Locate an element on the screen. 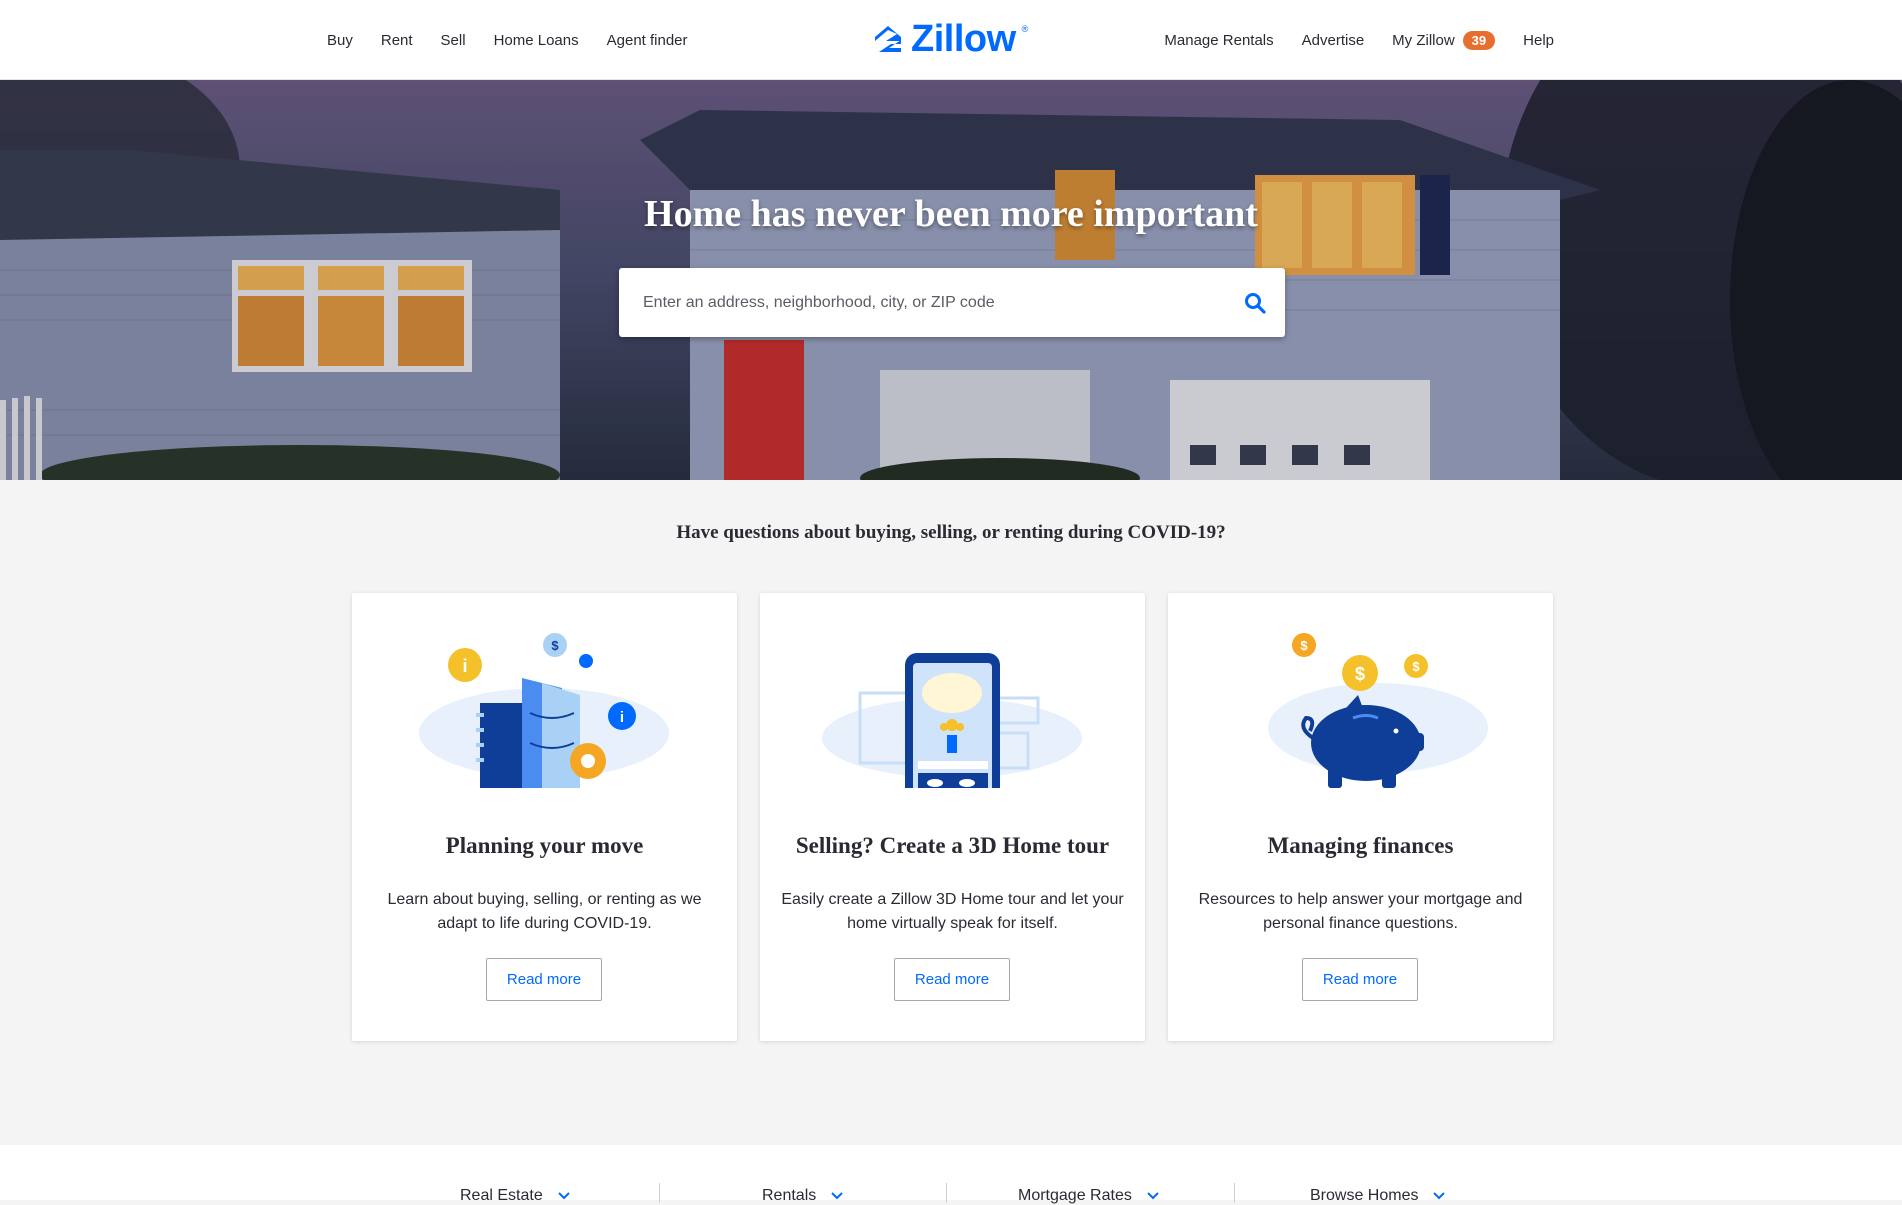 The height and width of the screenshot is (1205, 1902). search-icon is located at coordinates (1255, 303).